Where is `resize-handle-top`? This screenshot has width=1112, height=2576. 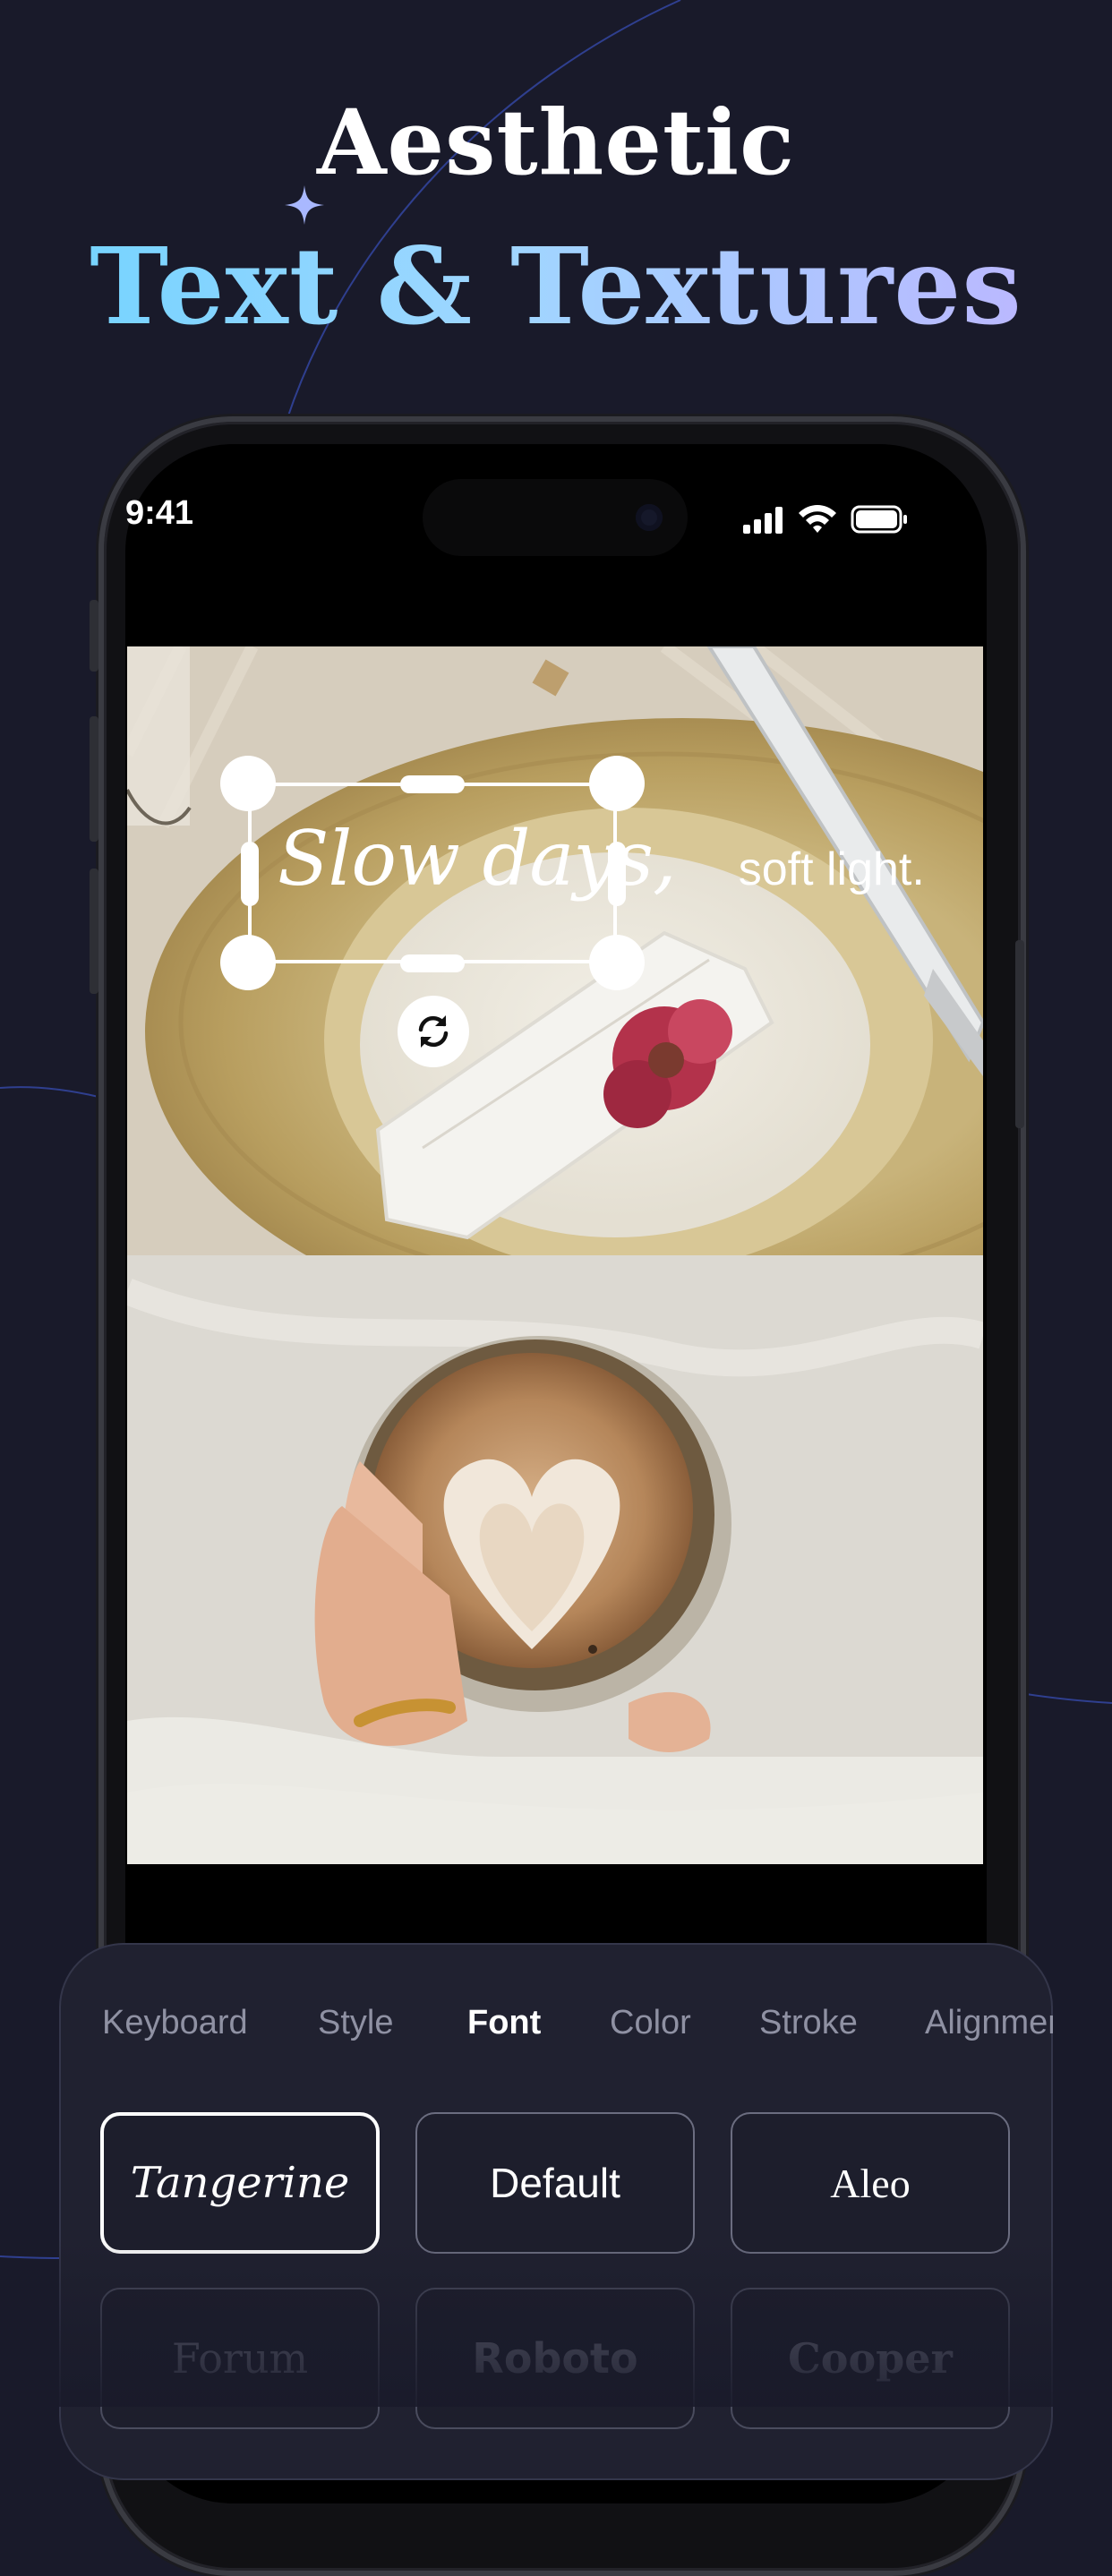 resize-handle-top is located at coordinates (432, 784).